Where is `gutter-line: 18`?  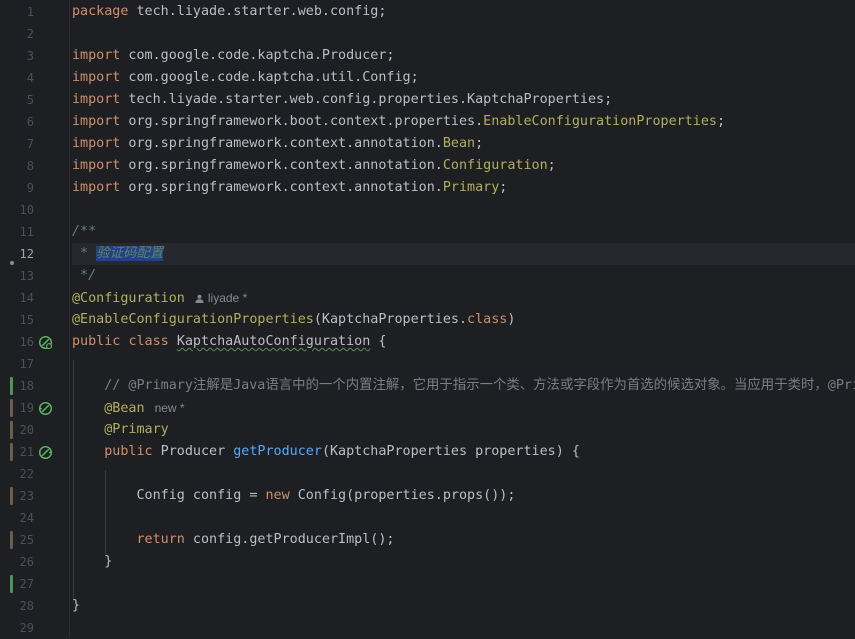 gutter-line: 18 is located at coordinates (34, 386).